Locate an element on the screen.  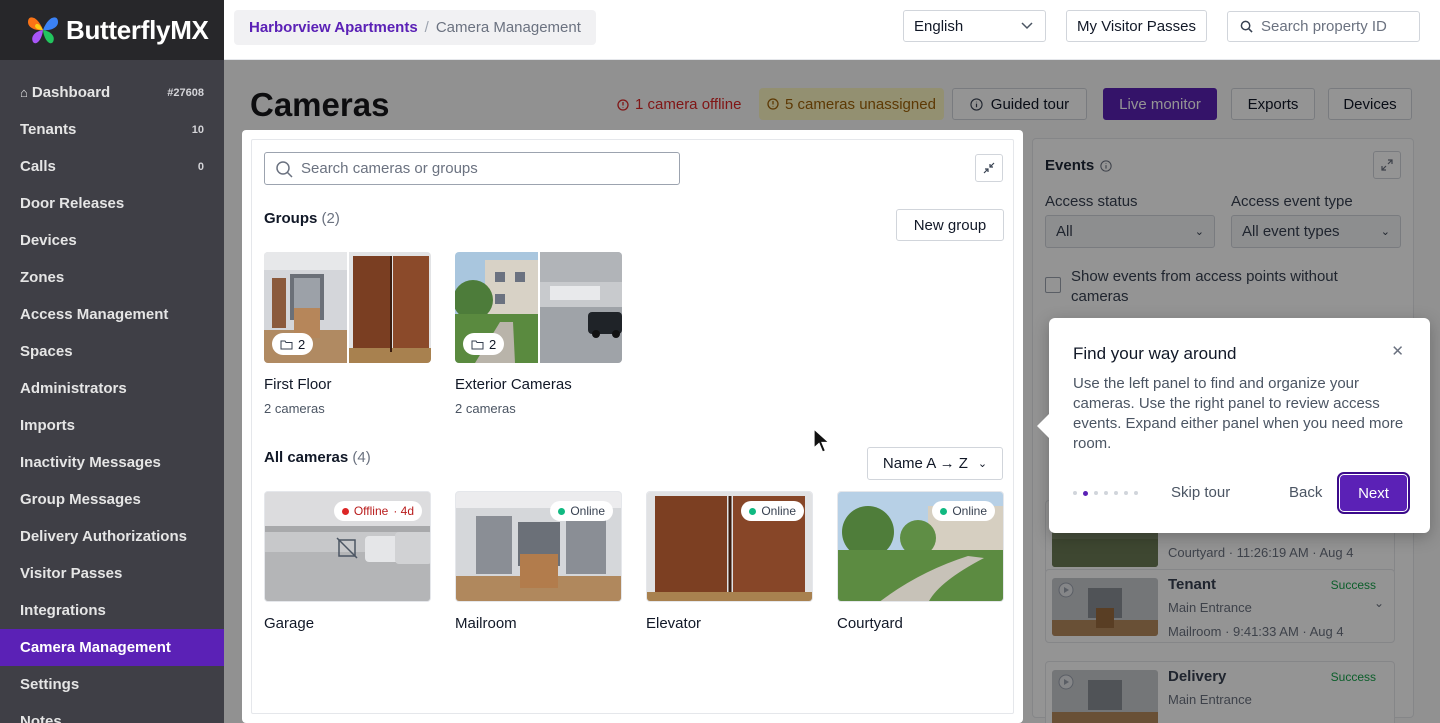
camera-tile-courtyard: Online Courtyard is located at coordinates (920, 561).